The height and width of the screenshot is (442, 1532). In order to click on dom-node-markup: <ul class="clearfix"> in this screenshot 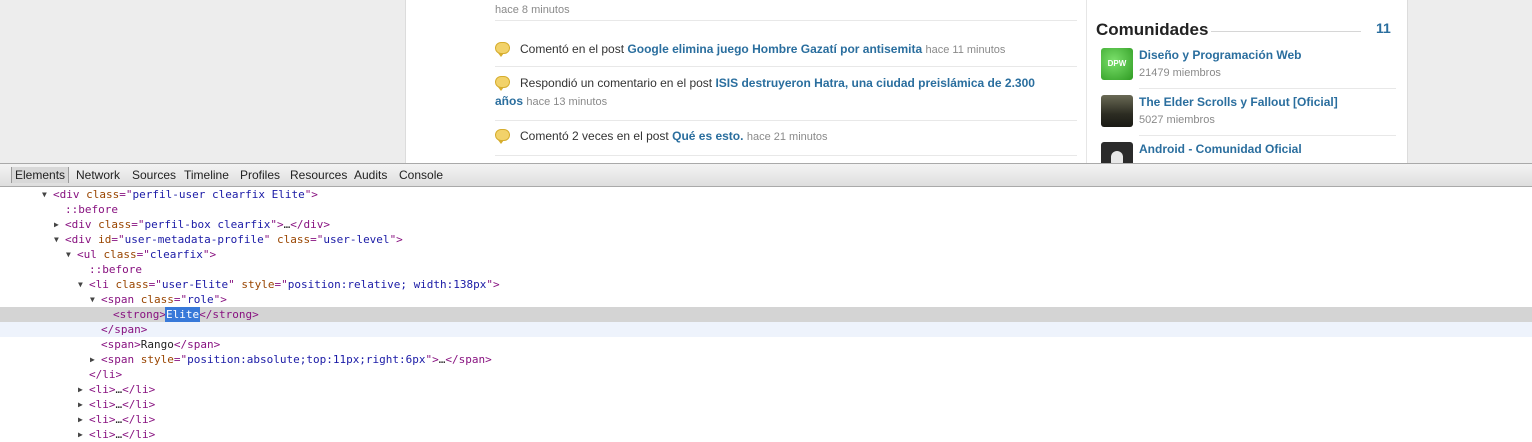, I will do `click(147, 254)`.